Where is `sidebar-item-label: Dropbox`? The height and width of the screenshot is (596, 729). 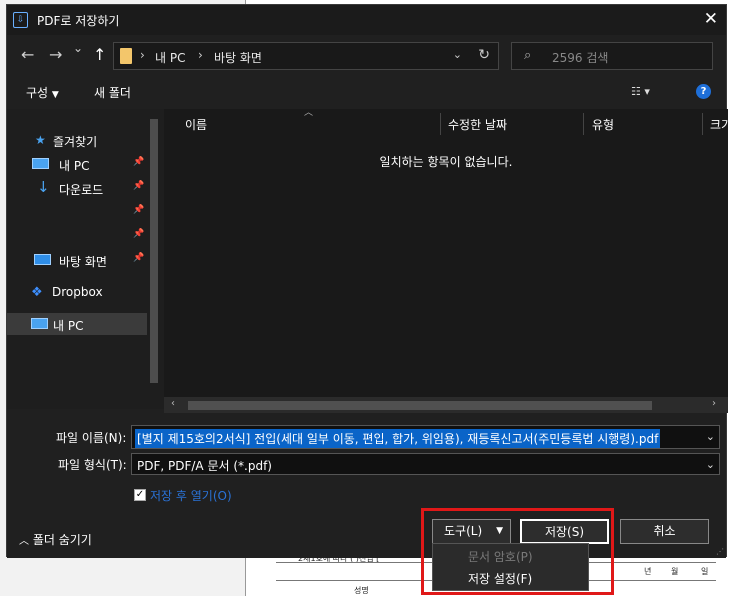
sidebar-item-label: Dropbox is located at coordinates (77, 292).